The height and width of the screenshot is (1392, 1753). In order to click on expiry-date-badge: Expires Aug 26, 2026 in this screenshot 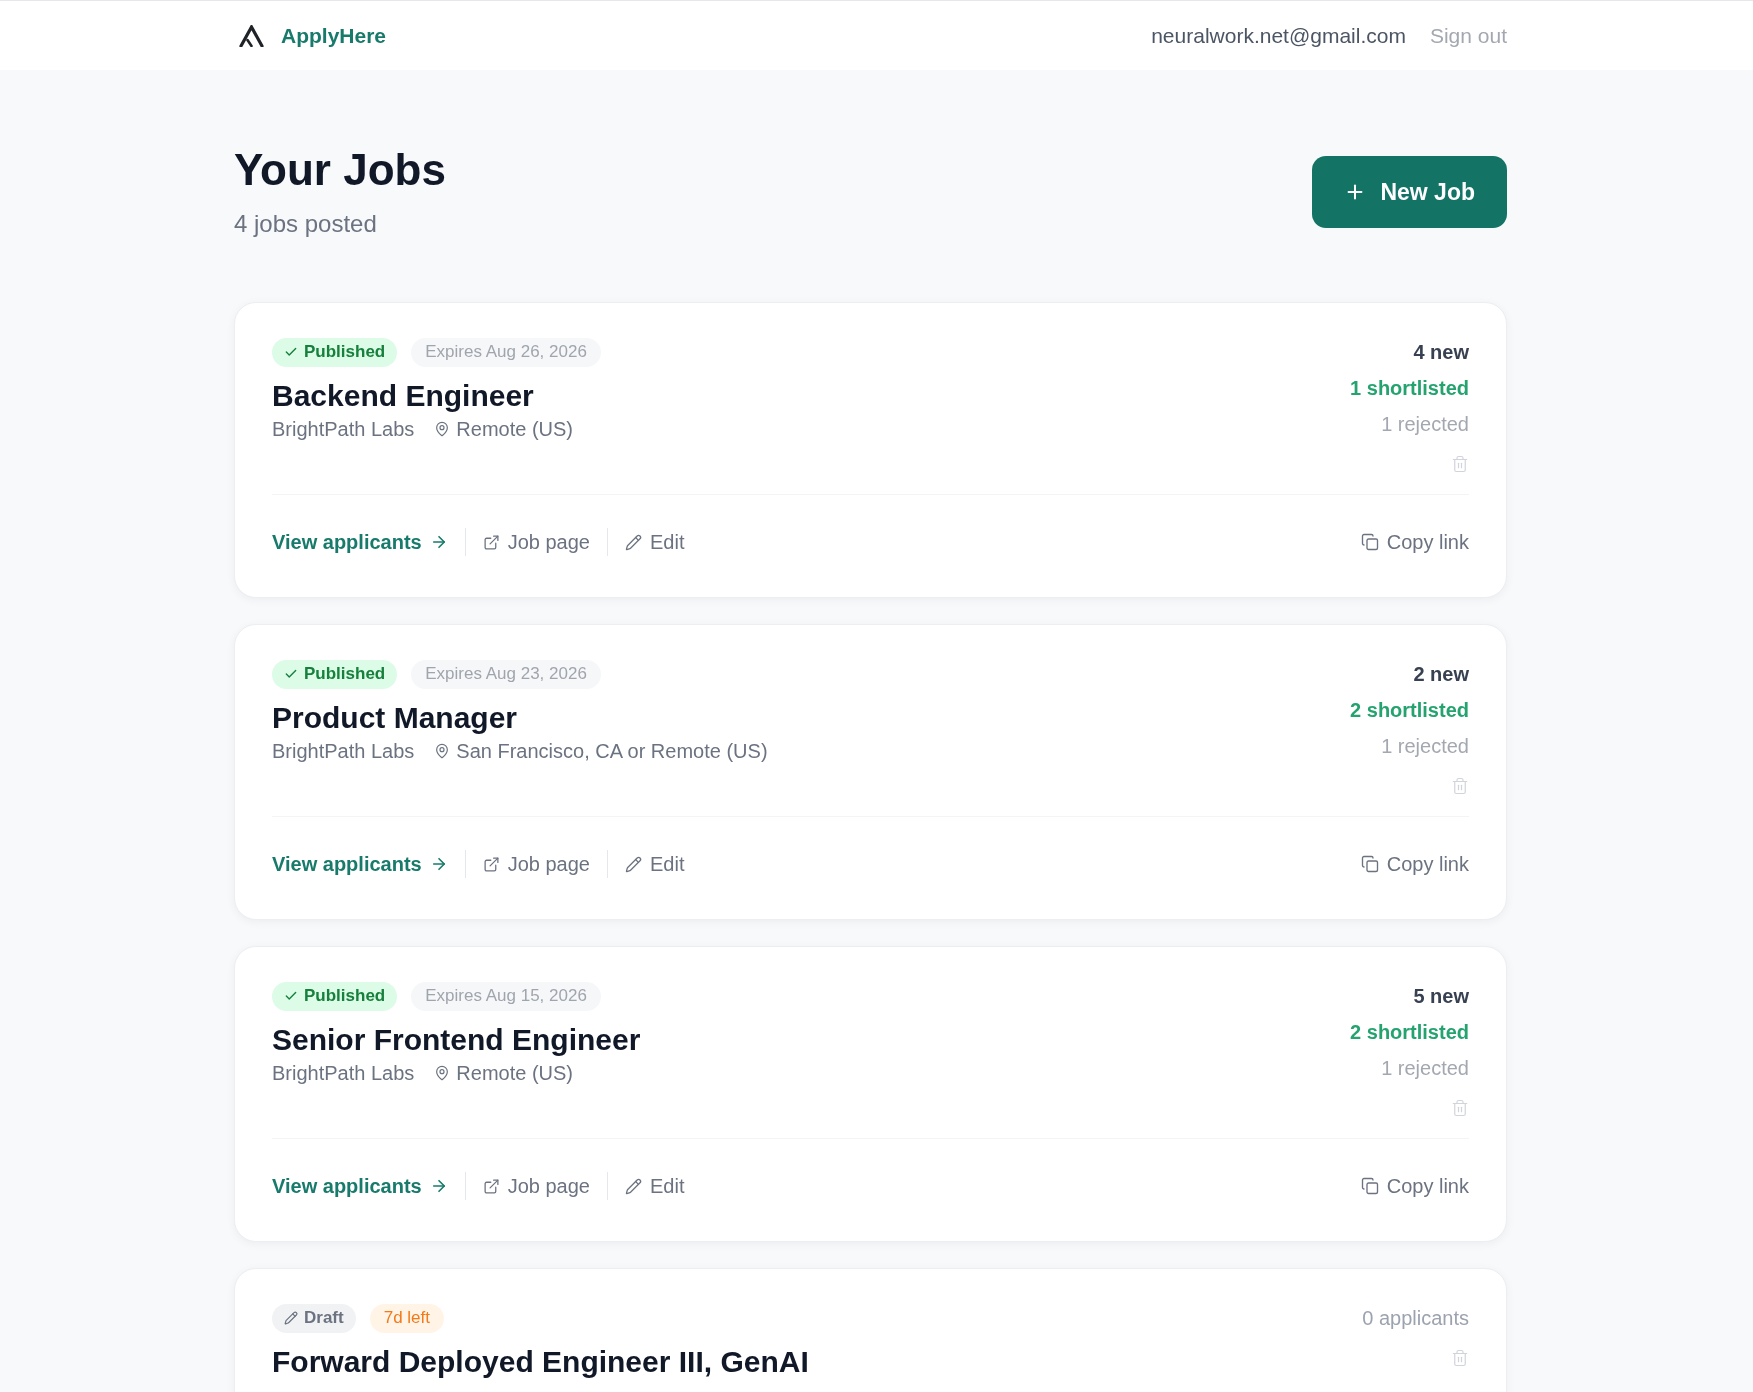, I will do `click(506, 352)`.